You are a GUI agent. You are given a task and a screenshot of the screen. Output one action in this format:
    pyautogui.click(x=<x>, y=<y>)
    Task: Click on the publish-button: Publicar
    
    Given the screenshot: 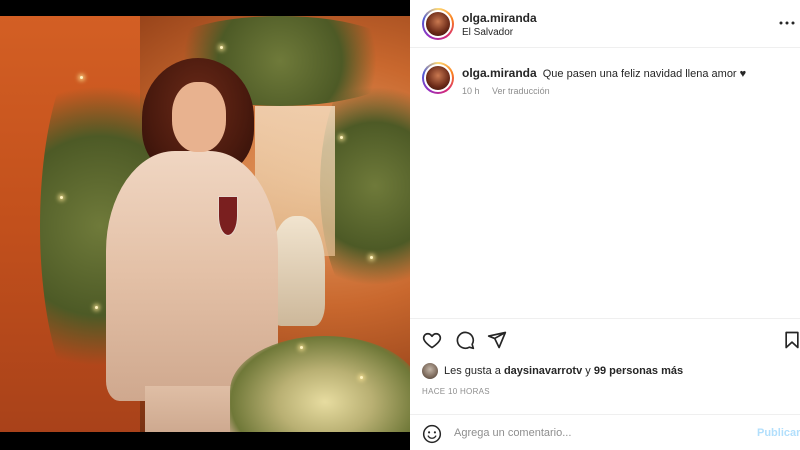 What is the action you would take?
    pyautogui.click(x=778, y=433)
    